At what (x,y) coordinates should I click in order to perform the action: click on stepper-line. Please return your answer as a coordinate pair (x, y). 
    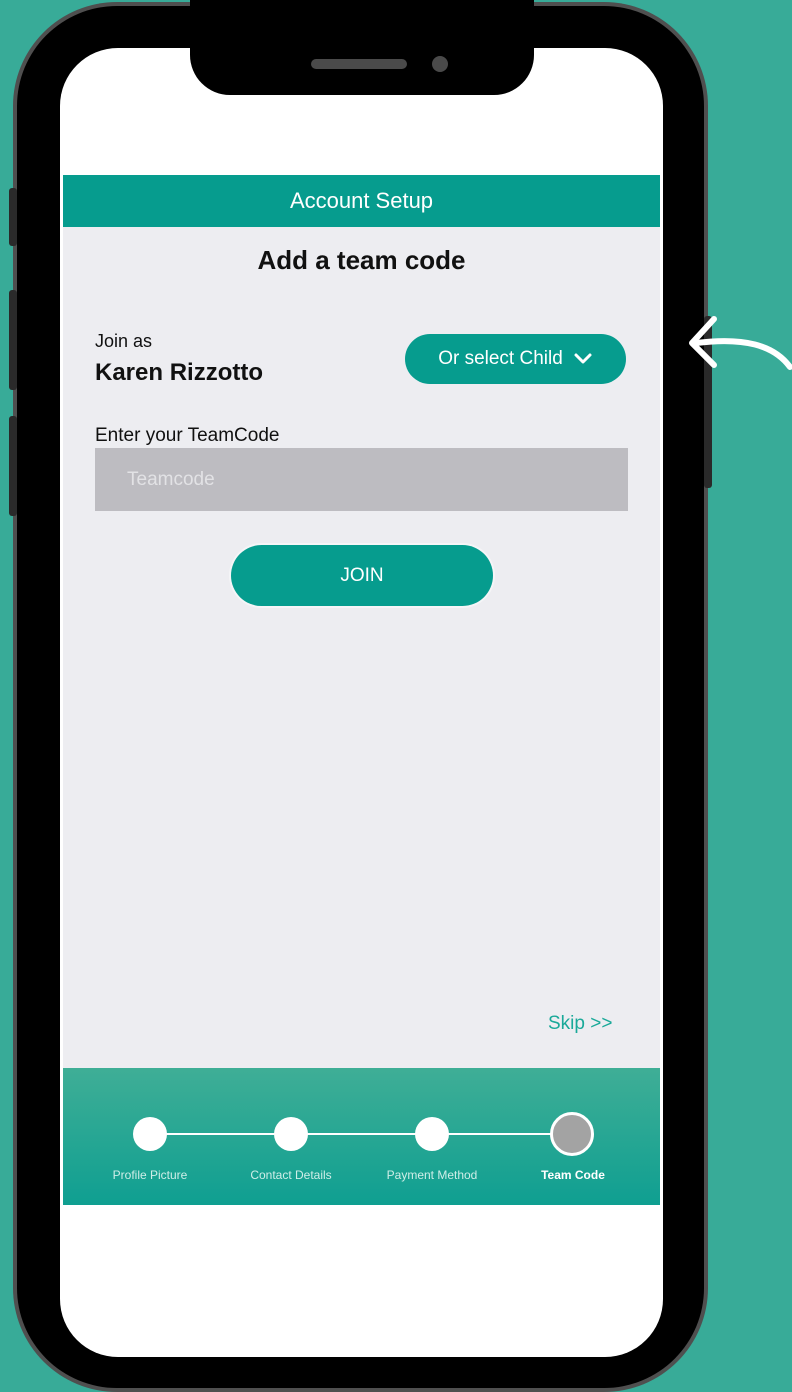
    Looking at the image, I should click on (359, 1134).